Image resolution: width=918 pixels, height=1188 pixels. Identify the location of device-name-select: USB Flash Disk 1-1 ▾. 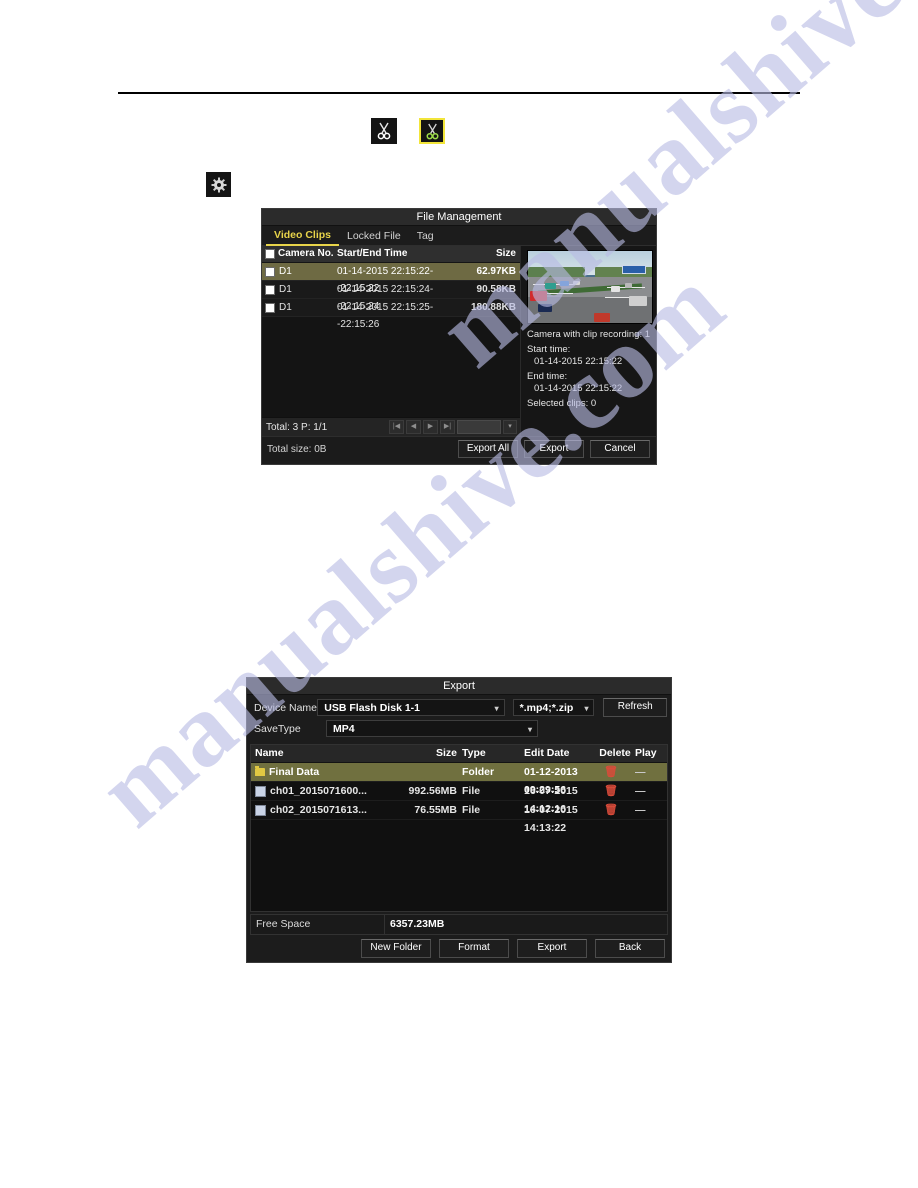
(411, 707).